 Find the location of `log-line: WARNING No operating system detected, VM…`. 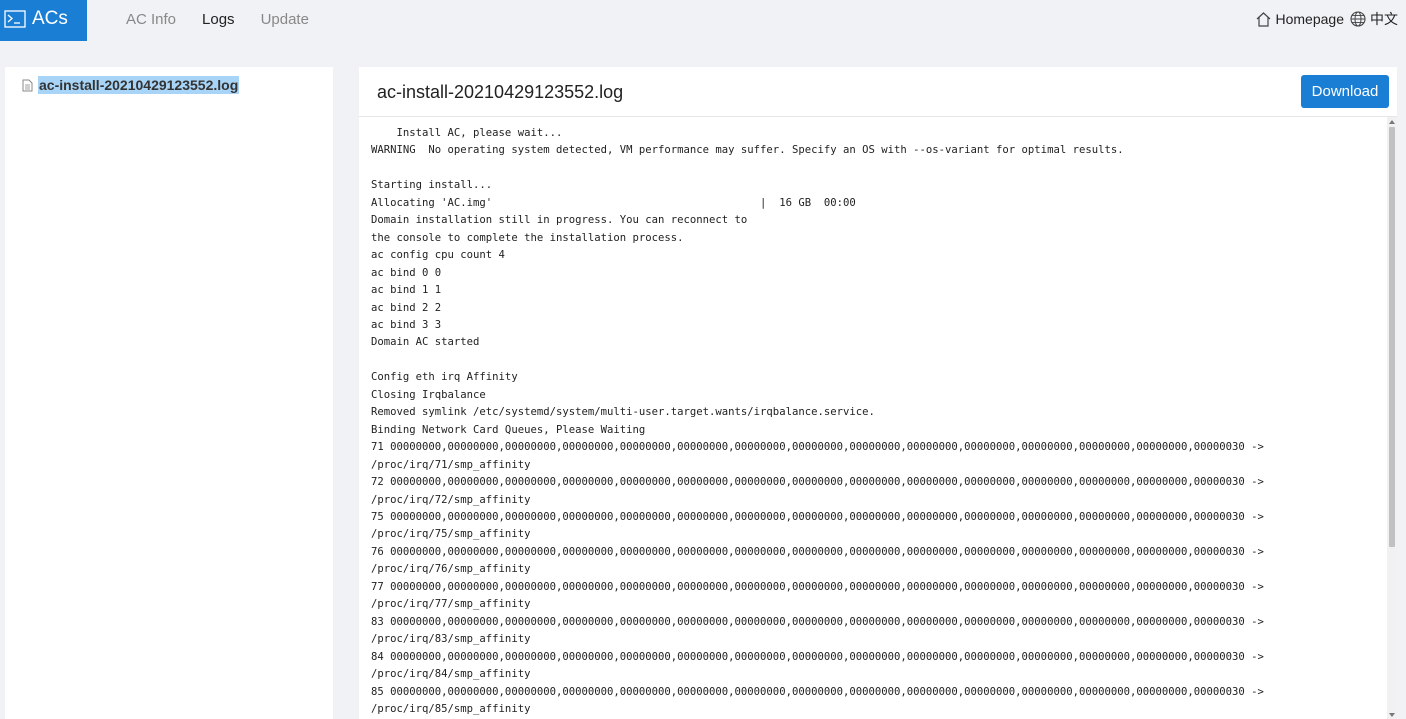

log-line: WARNING No operating system detected, VM… is located at coordinates (747, 150).